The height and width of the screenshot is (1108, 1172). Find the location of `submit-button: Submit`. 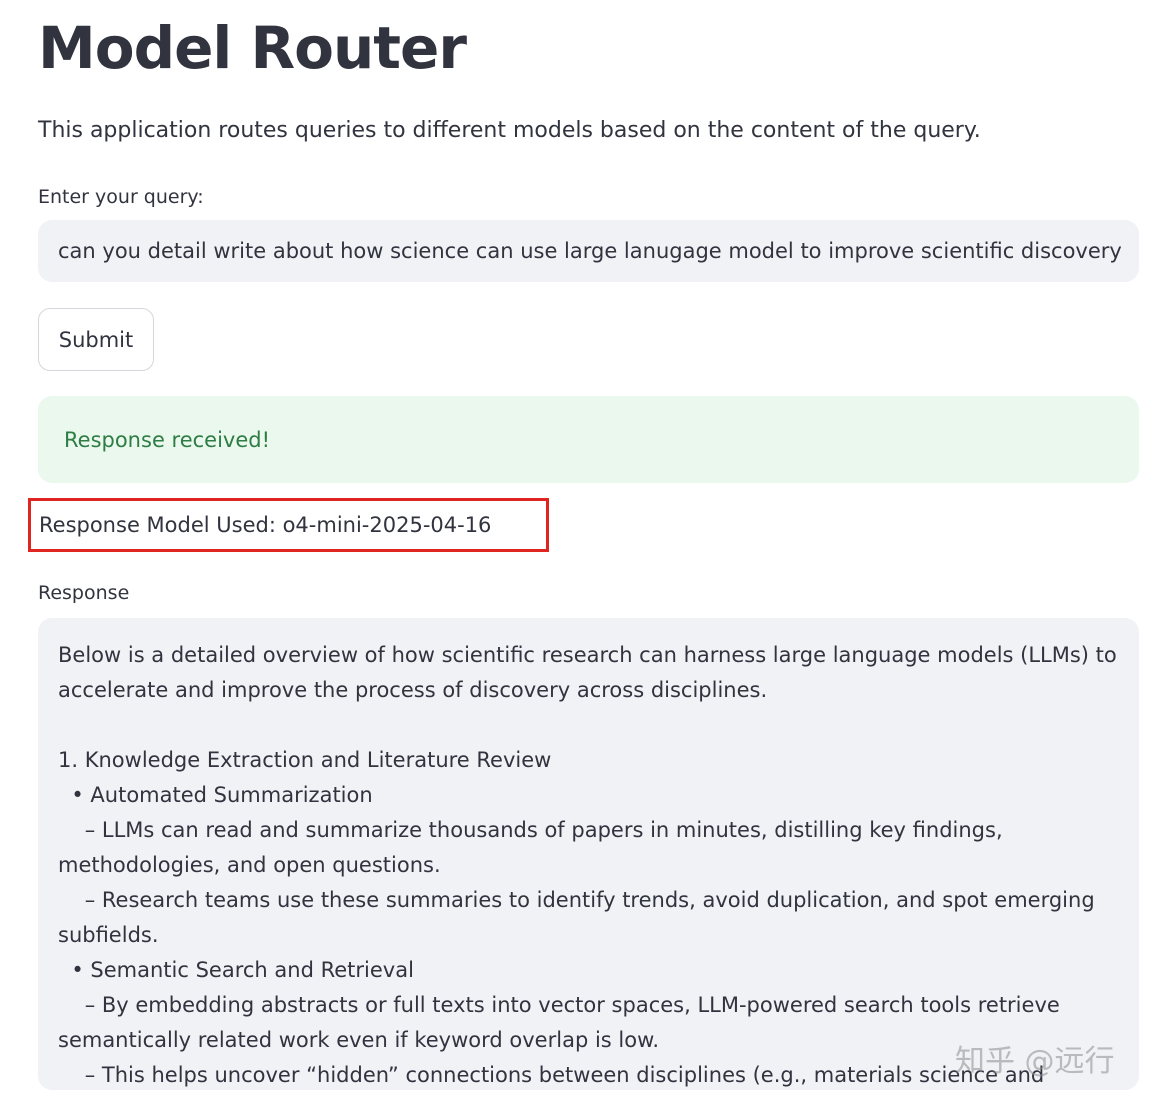

submit-button: Submit is located at coordinates (96, 339).